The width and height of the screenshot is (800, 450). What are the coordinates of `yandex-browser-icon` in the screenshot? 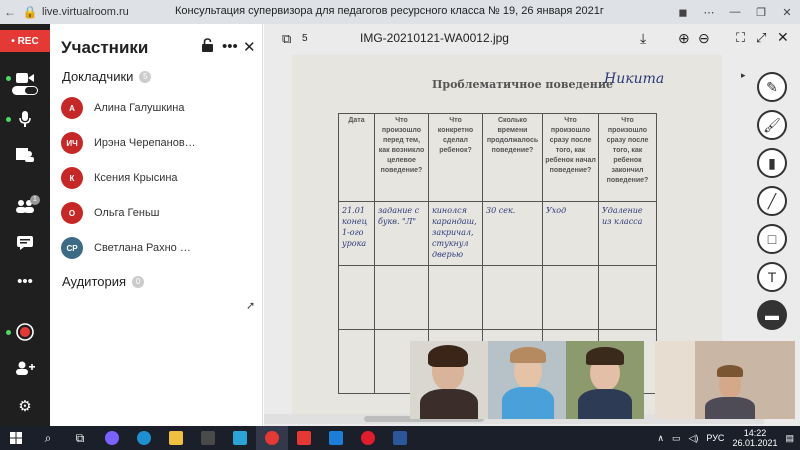 It's located at (272, 438).